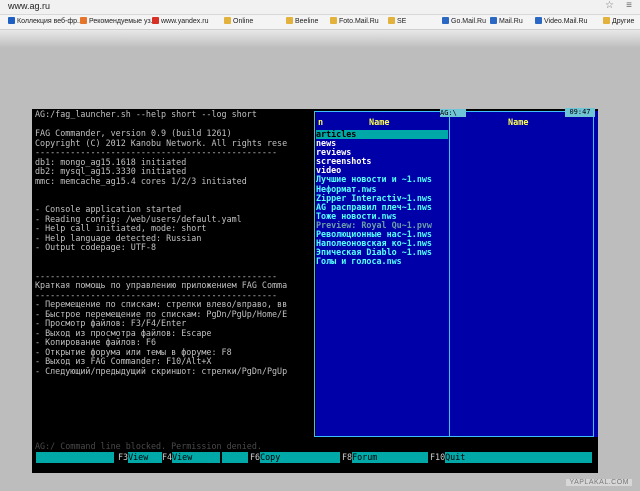 The width and height of the screenshot is (640, 491). I want to click on hamburger-icon: ≡, so click(629, 5).